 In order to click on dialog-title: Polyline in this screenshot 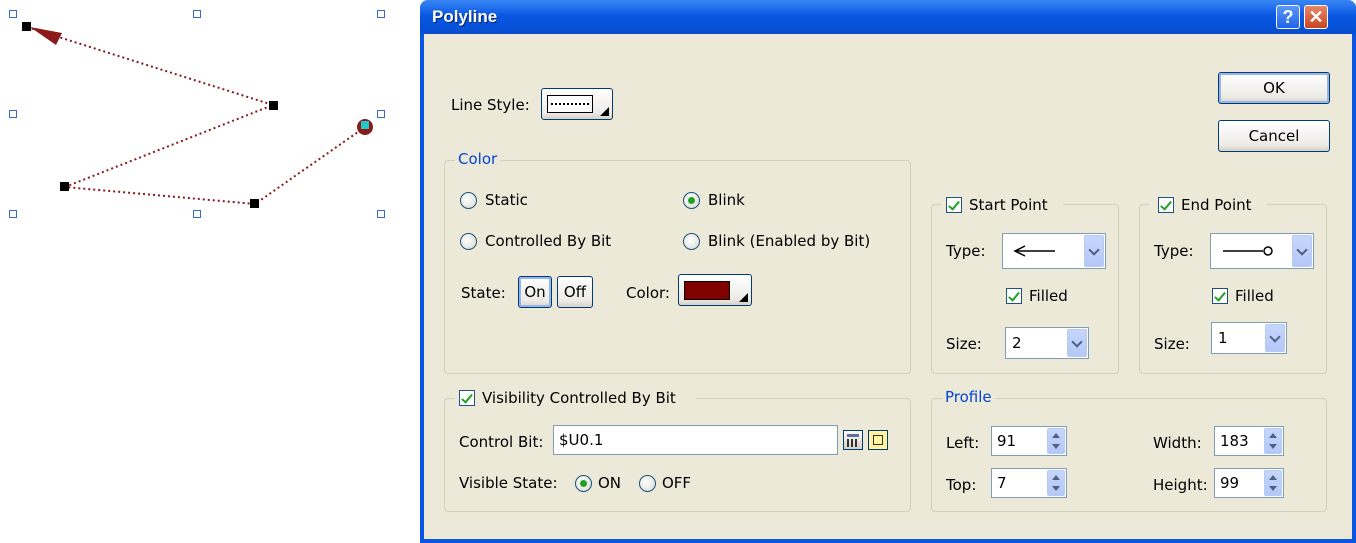, I will do `click(465, 16)`.